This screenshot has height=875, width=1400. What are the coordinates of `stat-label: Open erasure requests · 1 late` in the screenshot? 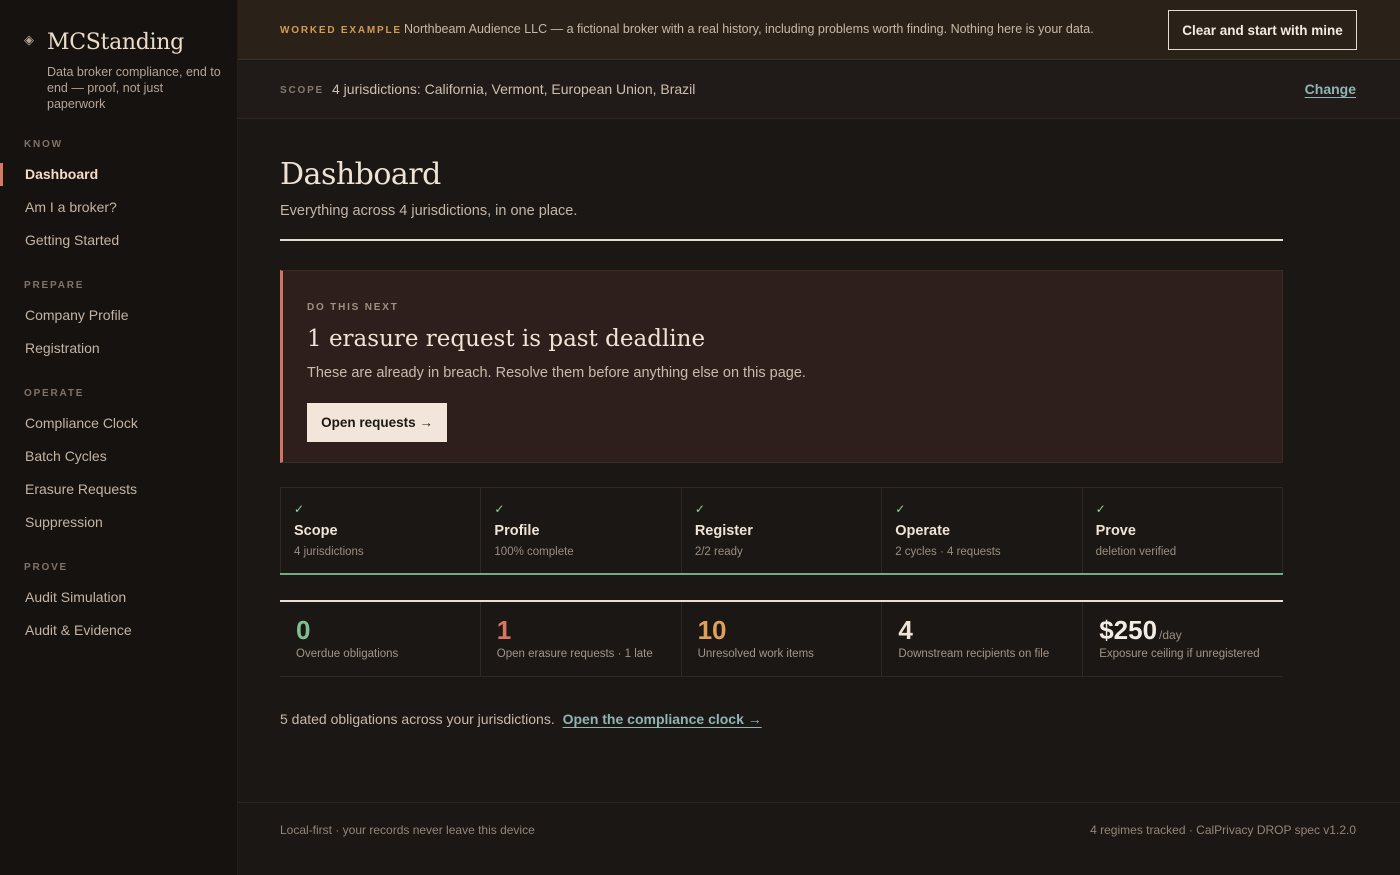 It's located at (574, 654).